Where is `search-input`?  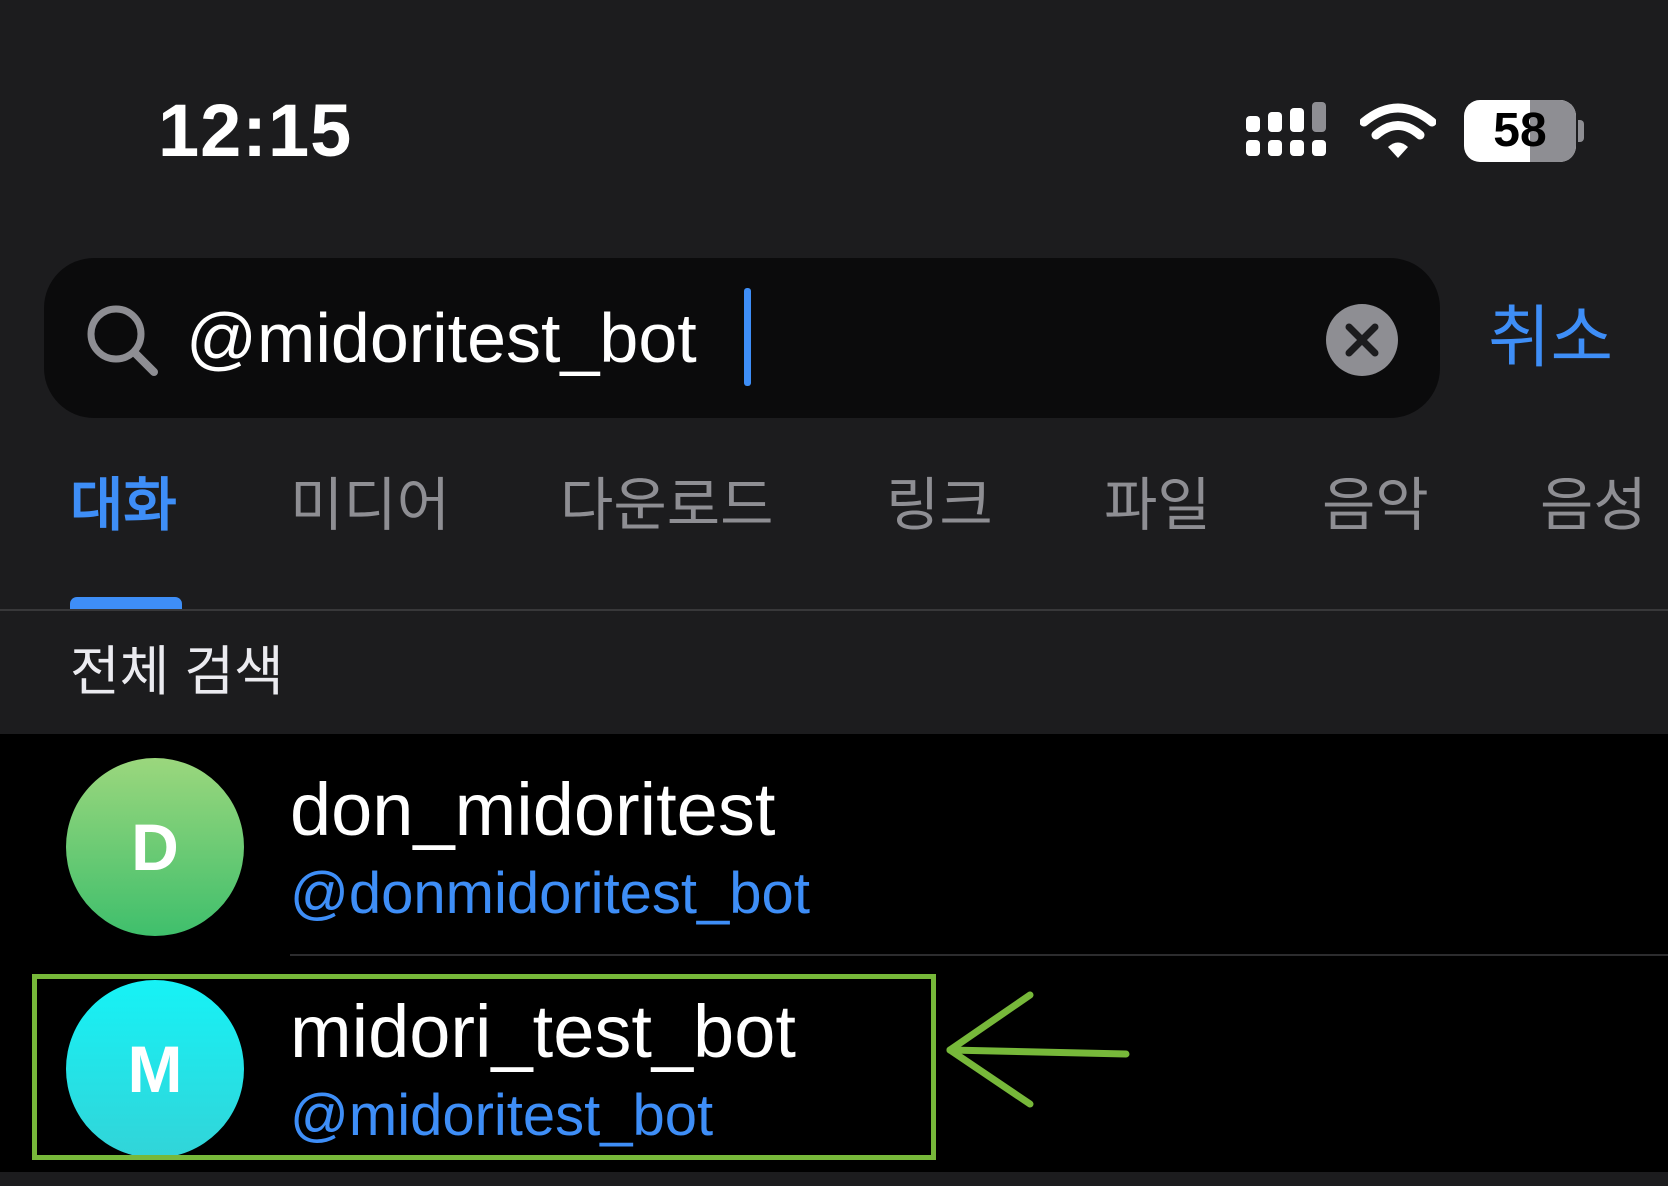
search-input is located at coordinates (716, 338).